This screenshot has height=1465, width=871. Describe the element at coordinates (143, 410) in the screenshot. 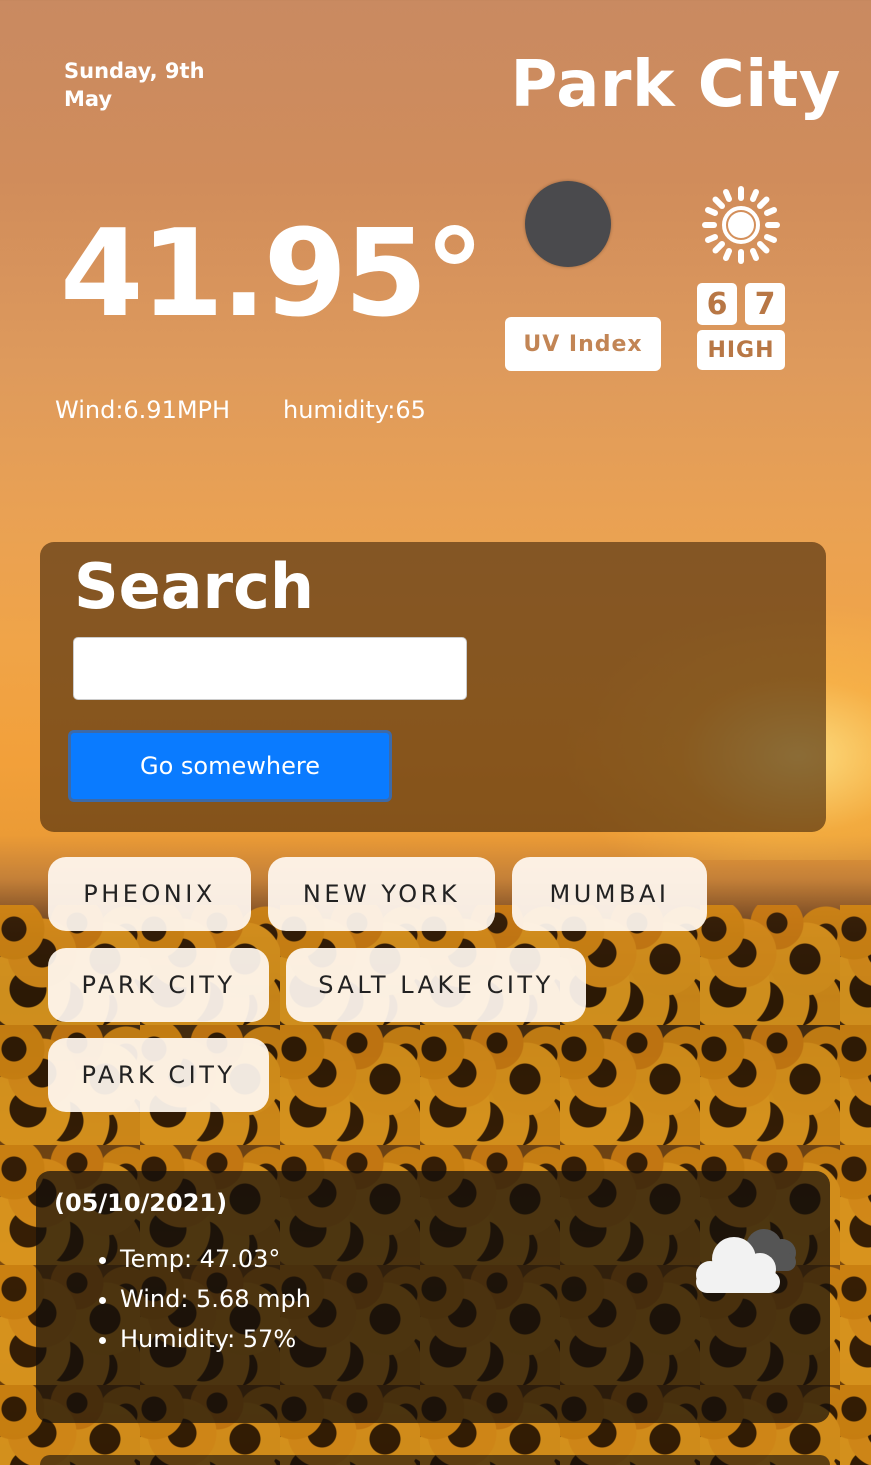

I see `current-wind: Wind:6.91MPH` at that location.